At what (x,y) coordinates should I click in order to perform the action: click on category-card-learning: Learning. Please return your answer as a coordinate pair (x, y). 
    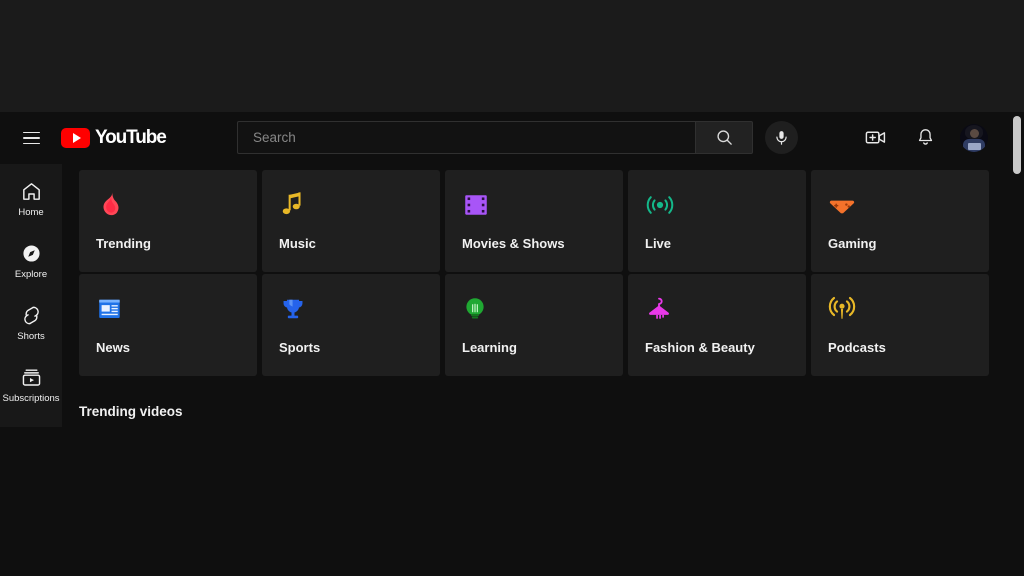
    Looking at the image, I should click on (534, 325).